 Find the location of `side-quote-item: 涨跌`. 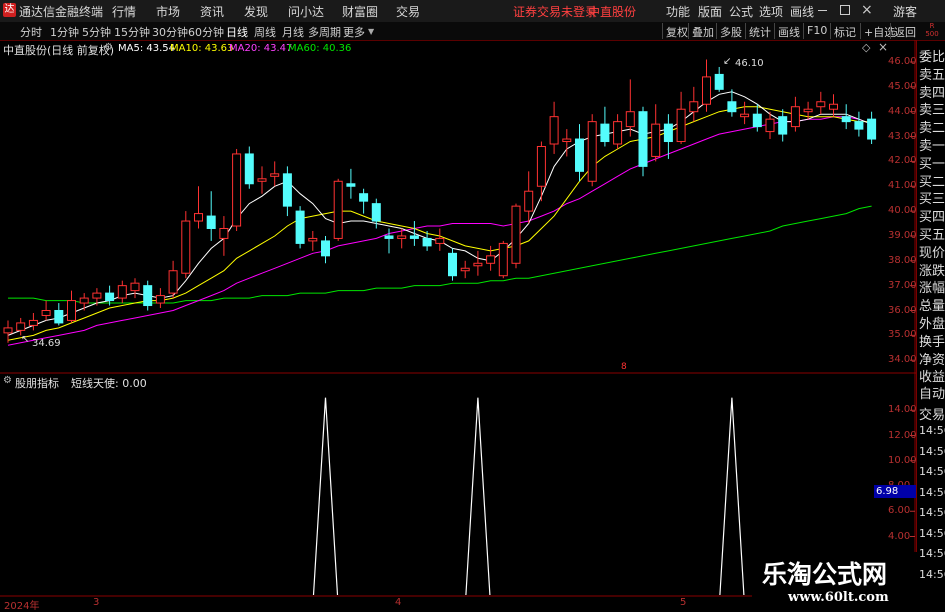

side-quote-item: 涨跌 is located at coordinates (932, 271).